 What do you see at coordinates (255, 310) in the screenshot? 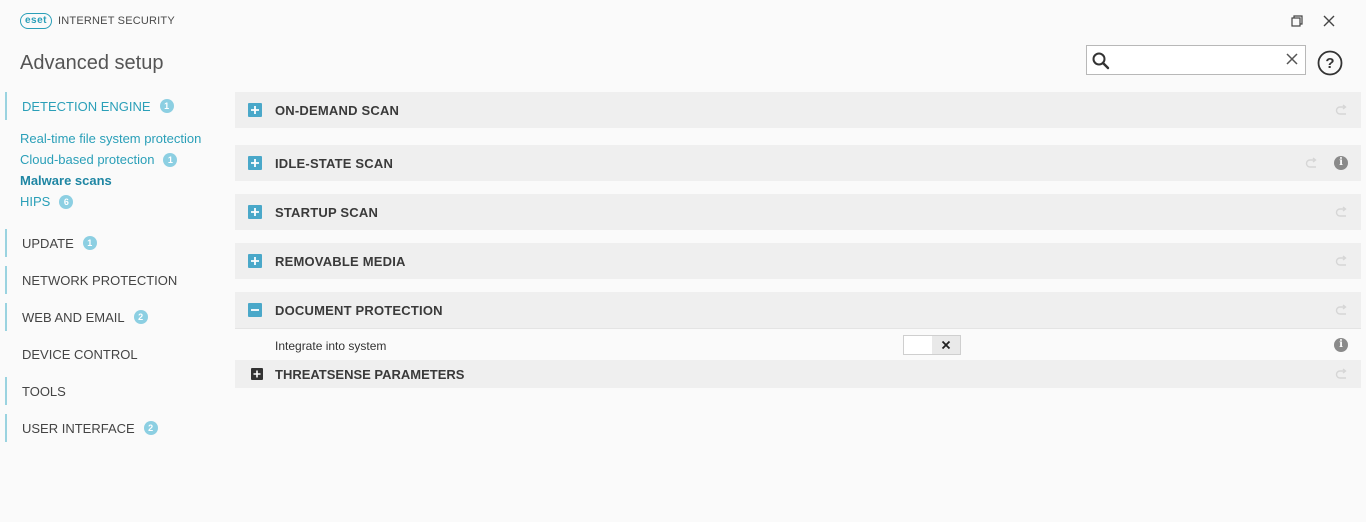
I see `collapse-icon` at bounding box center [255, 310].